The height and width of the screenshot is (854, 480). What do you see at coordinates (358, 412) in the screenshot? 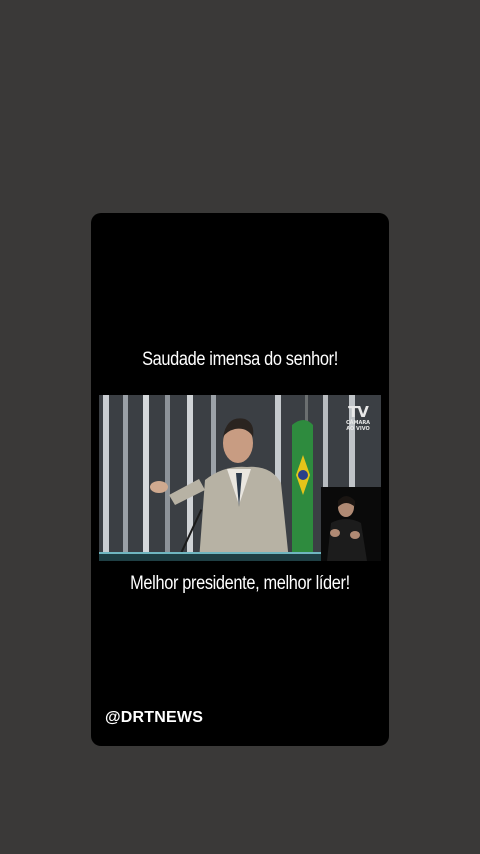
I see `tv-logo-mark: TV` at bounding box center [358, 412].